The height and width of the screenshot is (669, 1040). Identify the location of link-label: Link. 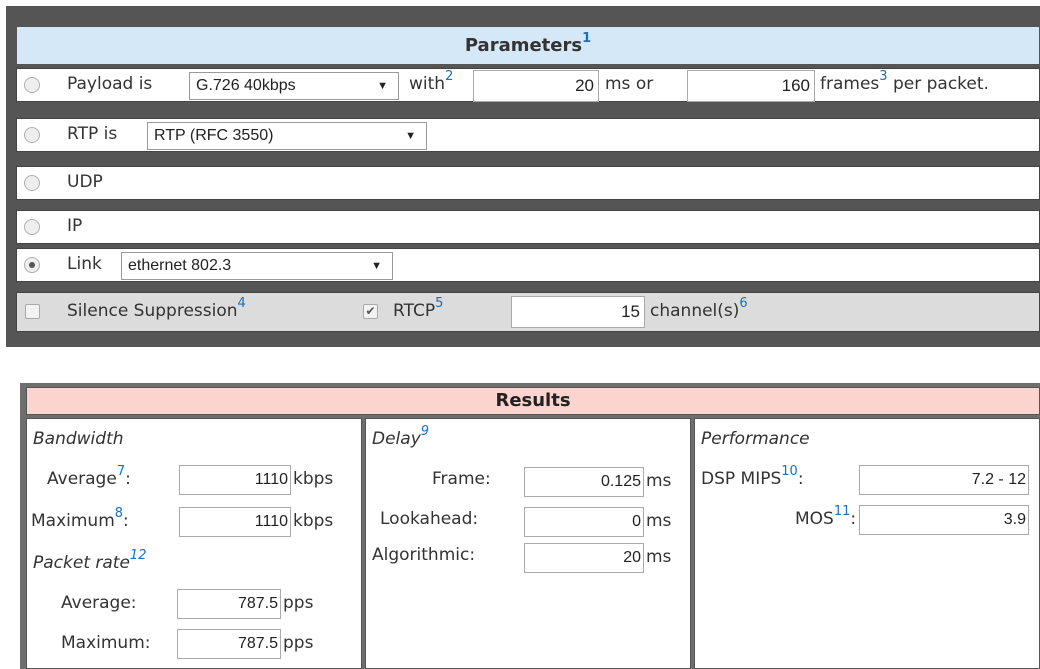
(84, 264).